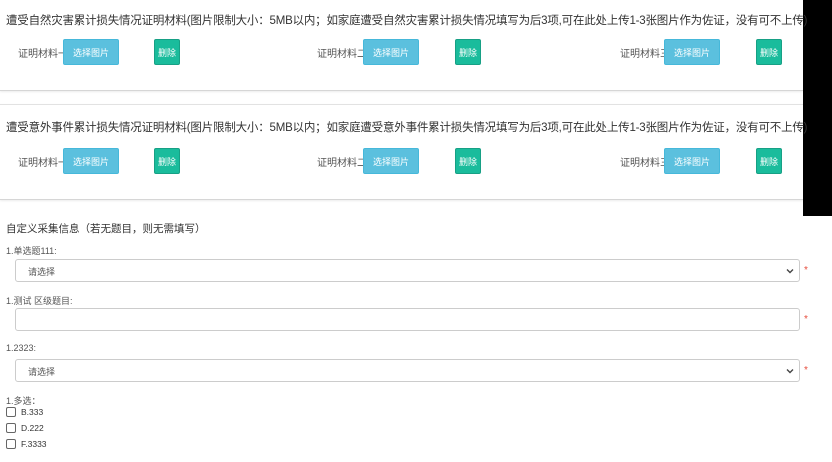 Image resolution: width=832 pixels, height=462 pixels. Describe the element at coordinates (32, 428) in the screenshot. I see `checkbox-label: D.222` at that location.